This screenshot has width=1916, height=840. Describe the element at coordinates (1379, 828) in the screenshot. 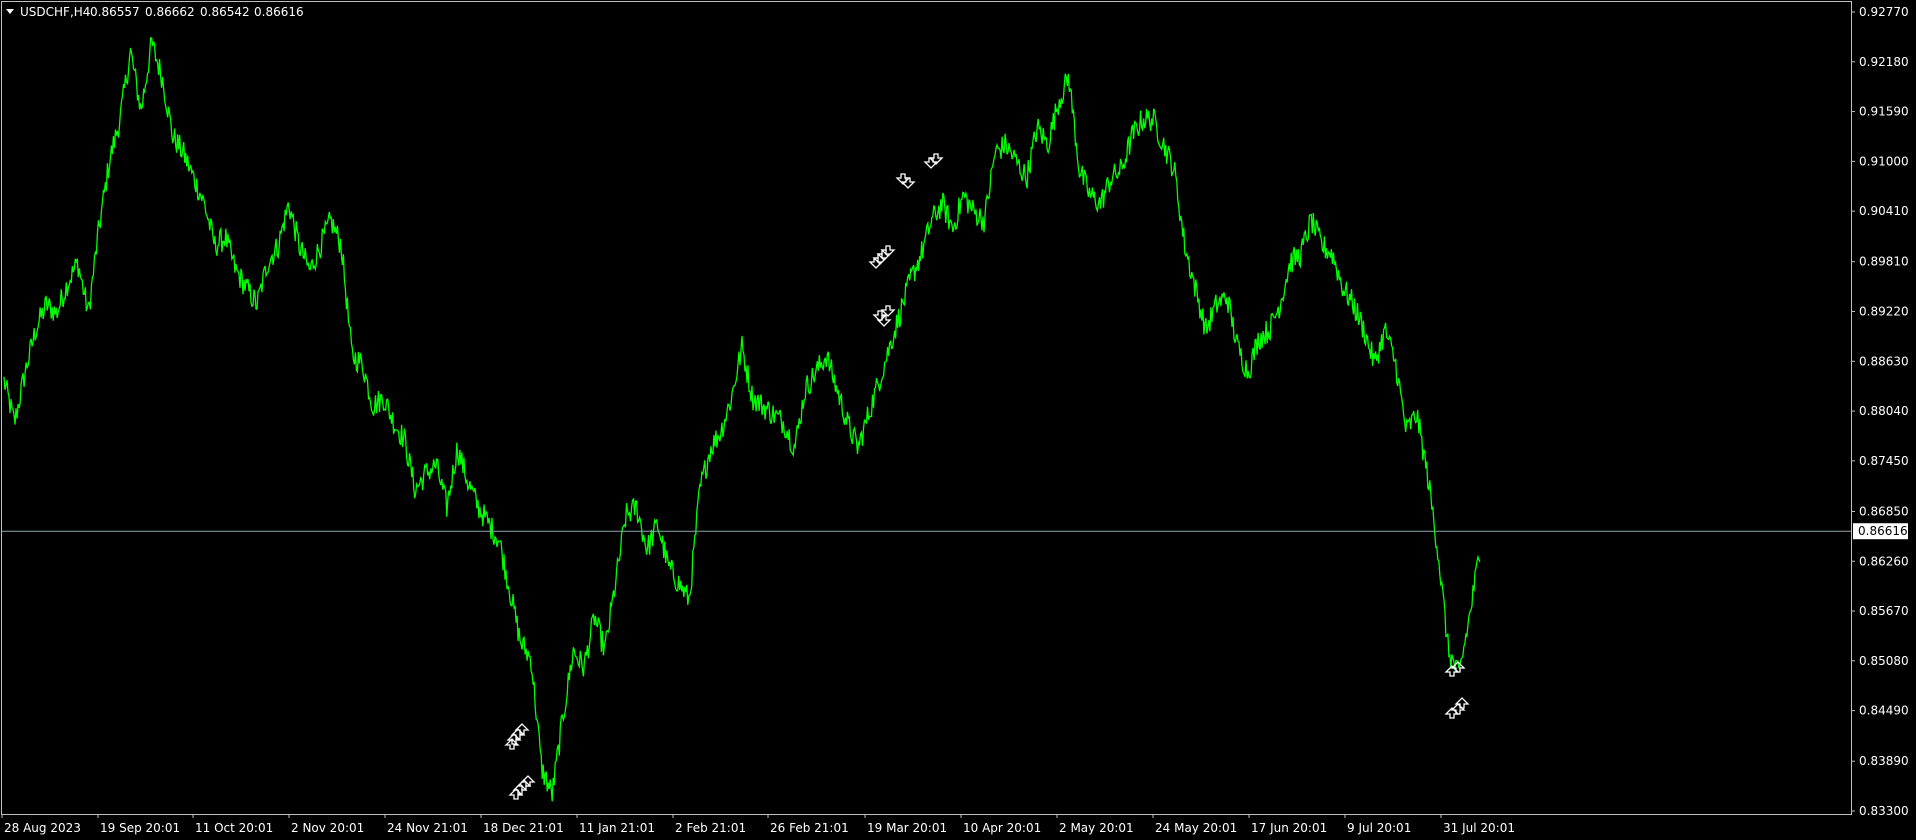

I see `time-tick-label: 9 Jul 20:01` at that location.